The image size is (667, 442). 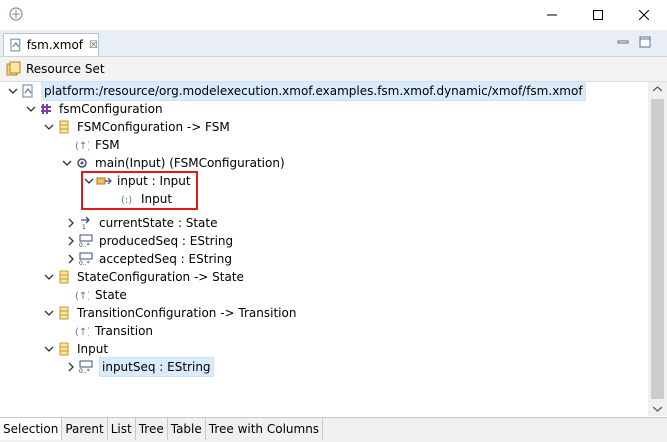 I want to click on tree-label: Transition, so click(x=124, y=331).